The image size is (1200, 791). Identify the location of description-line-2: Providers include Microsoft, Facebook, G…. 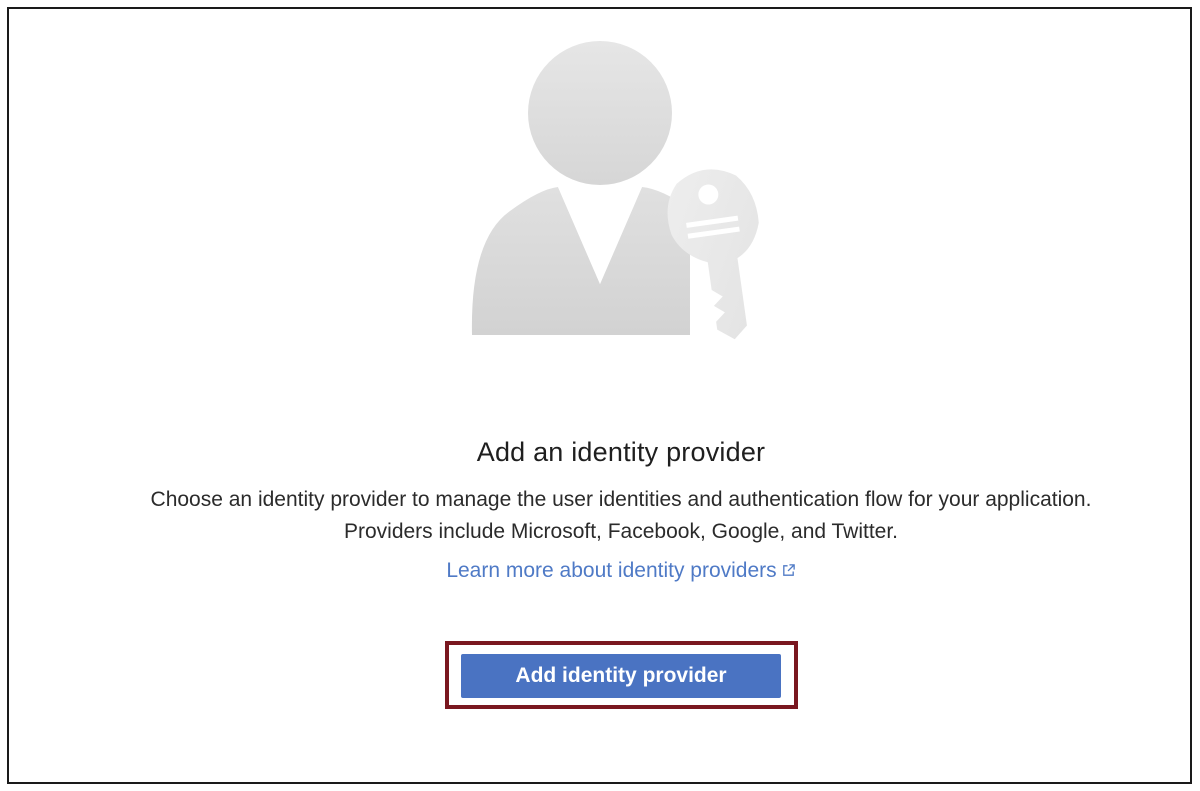
(621, 531).